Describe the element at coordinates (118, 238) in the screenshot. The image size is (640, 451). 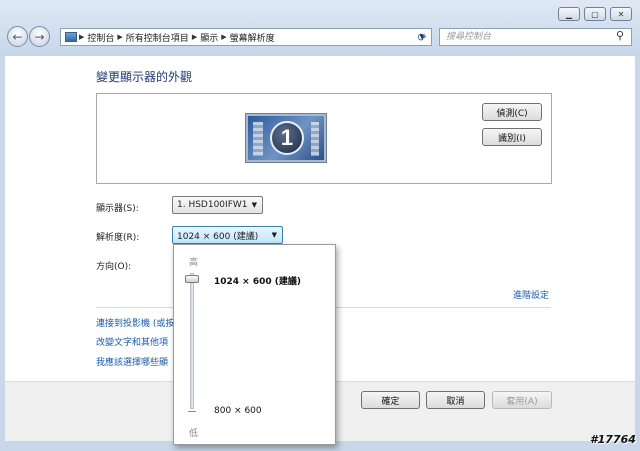
I see `resolution-label: 解析度(R):` at that location.